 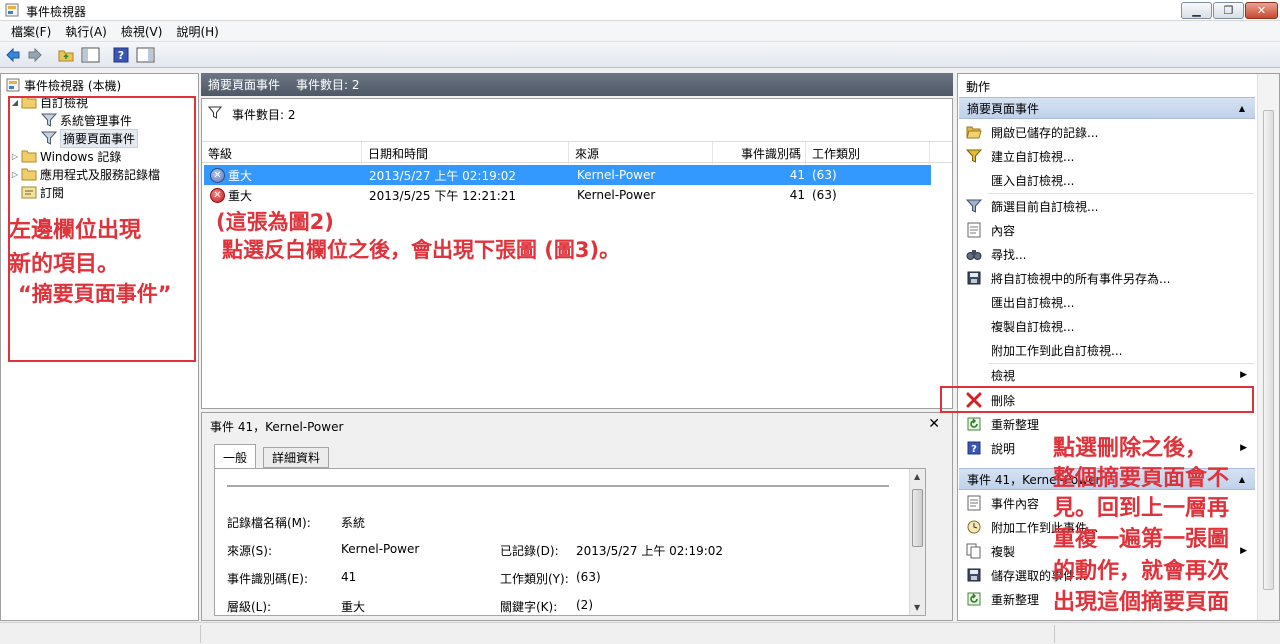 What do you see at coordinates (66, 55) in the screenshot?
I see `folder-up-icon` at bounding box center [66, 55].